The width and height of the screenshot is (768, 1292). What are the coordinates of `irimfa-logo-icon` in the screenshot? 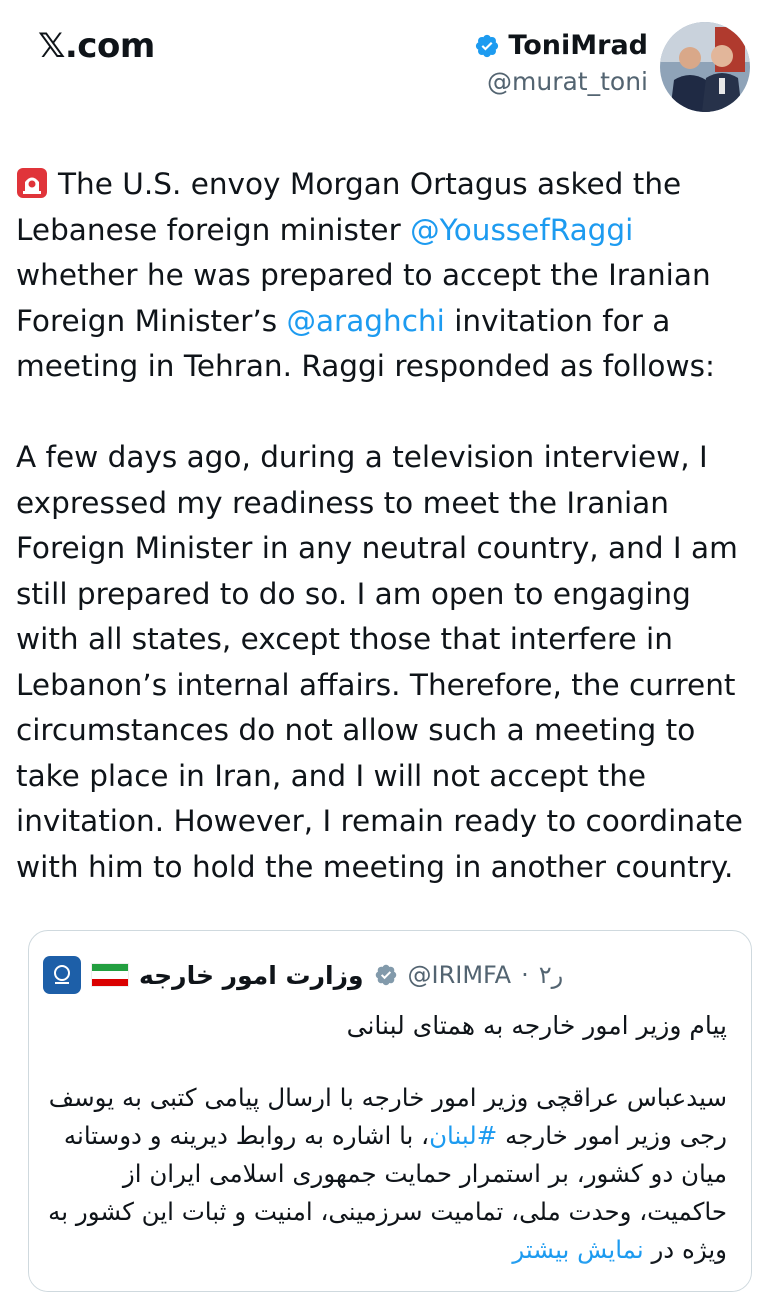 It's located at (62, 975).